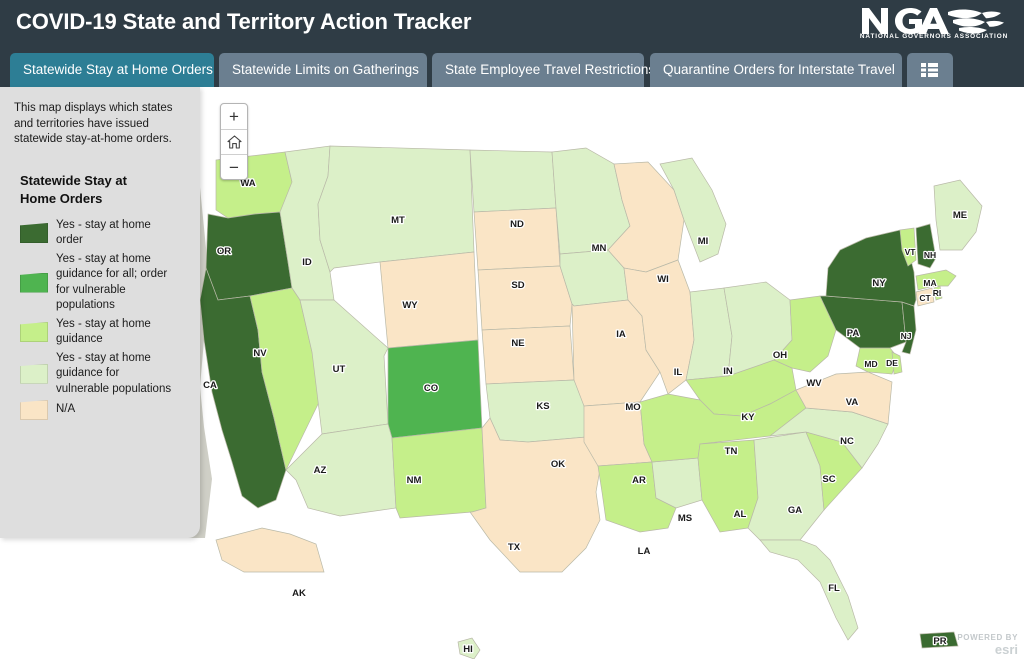 This screenshot has width=1024, height=659. I want to click on state-label-ks: KS, so click(542, 406).